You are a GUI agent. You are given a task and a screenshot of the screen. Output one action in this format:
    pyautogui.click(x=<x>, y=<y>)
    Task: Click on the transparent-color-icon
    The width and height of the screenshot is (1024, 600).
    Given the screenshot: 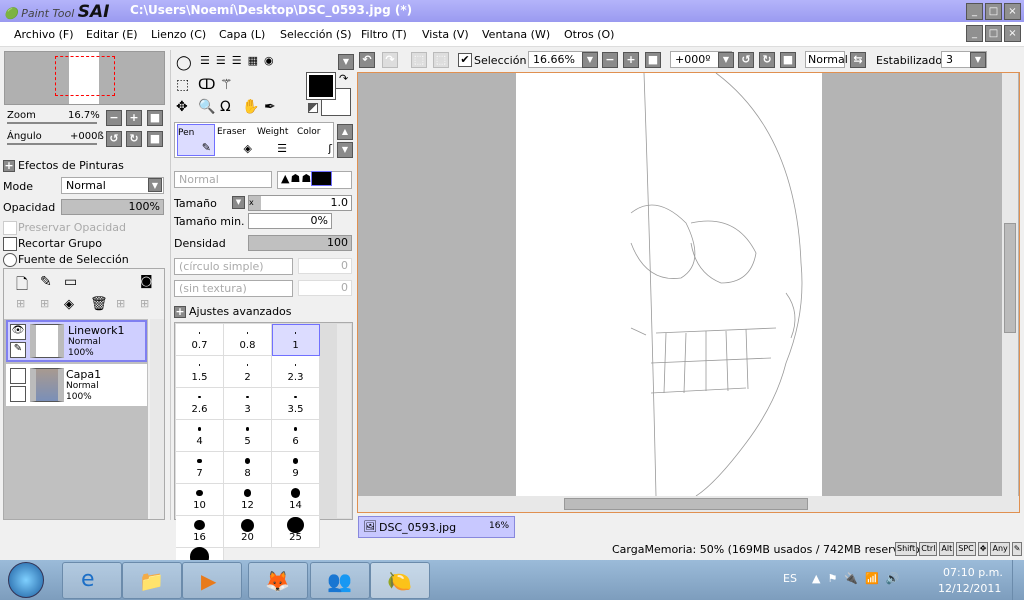 What is the action you would take?
    pyautogui.click(x=313, y=108)
    